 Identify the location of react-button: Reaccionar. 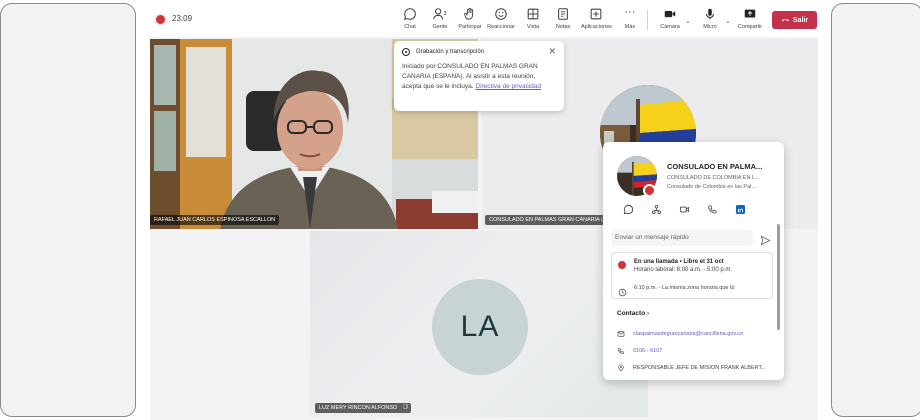
(501, 21).